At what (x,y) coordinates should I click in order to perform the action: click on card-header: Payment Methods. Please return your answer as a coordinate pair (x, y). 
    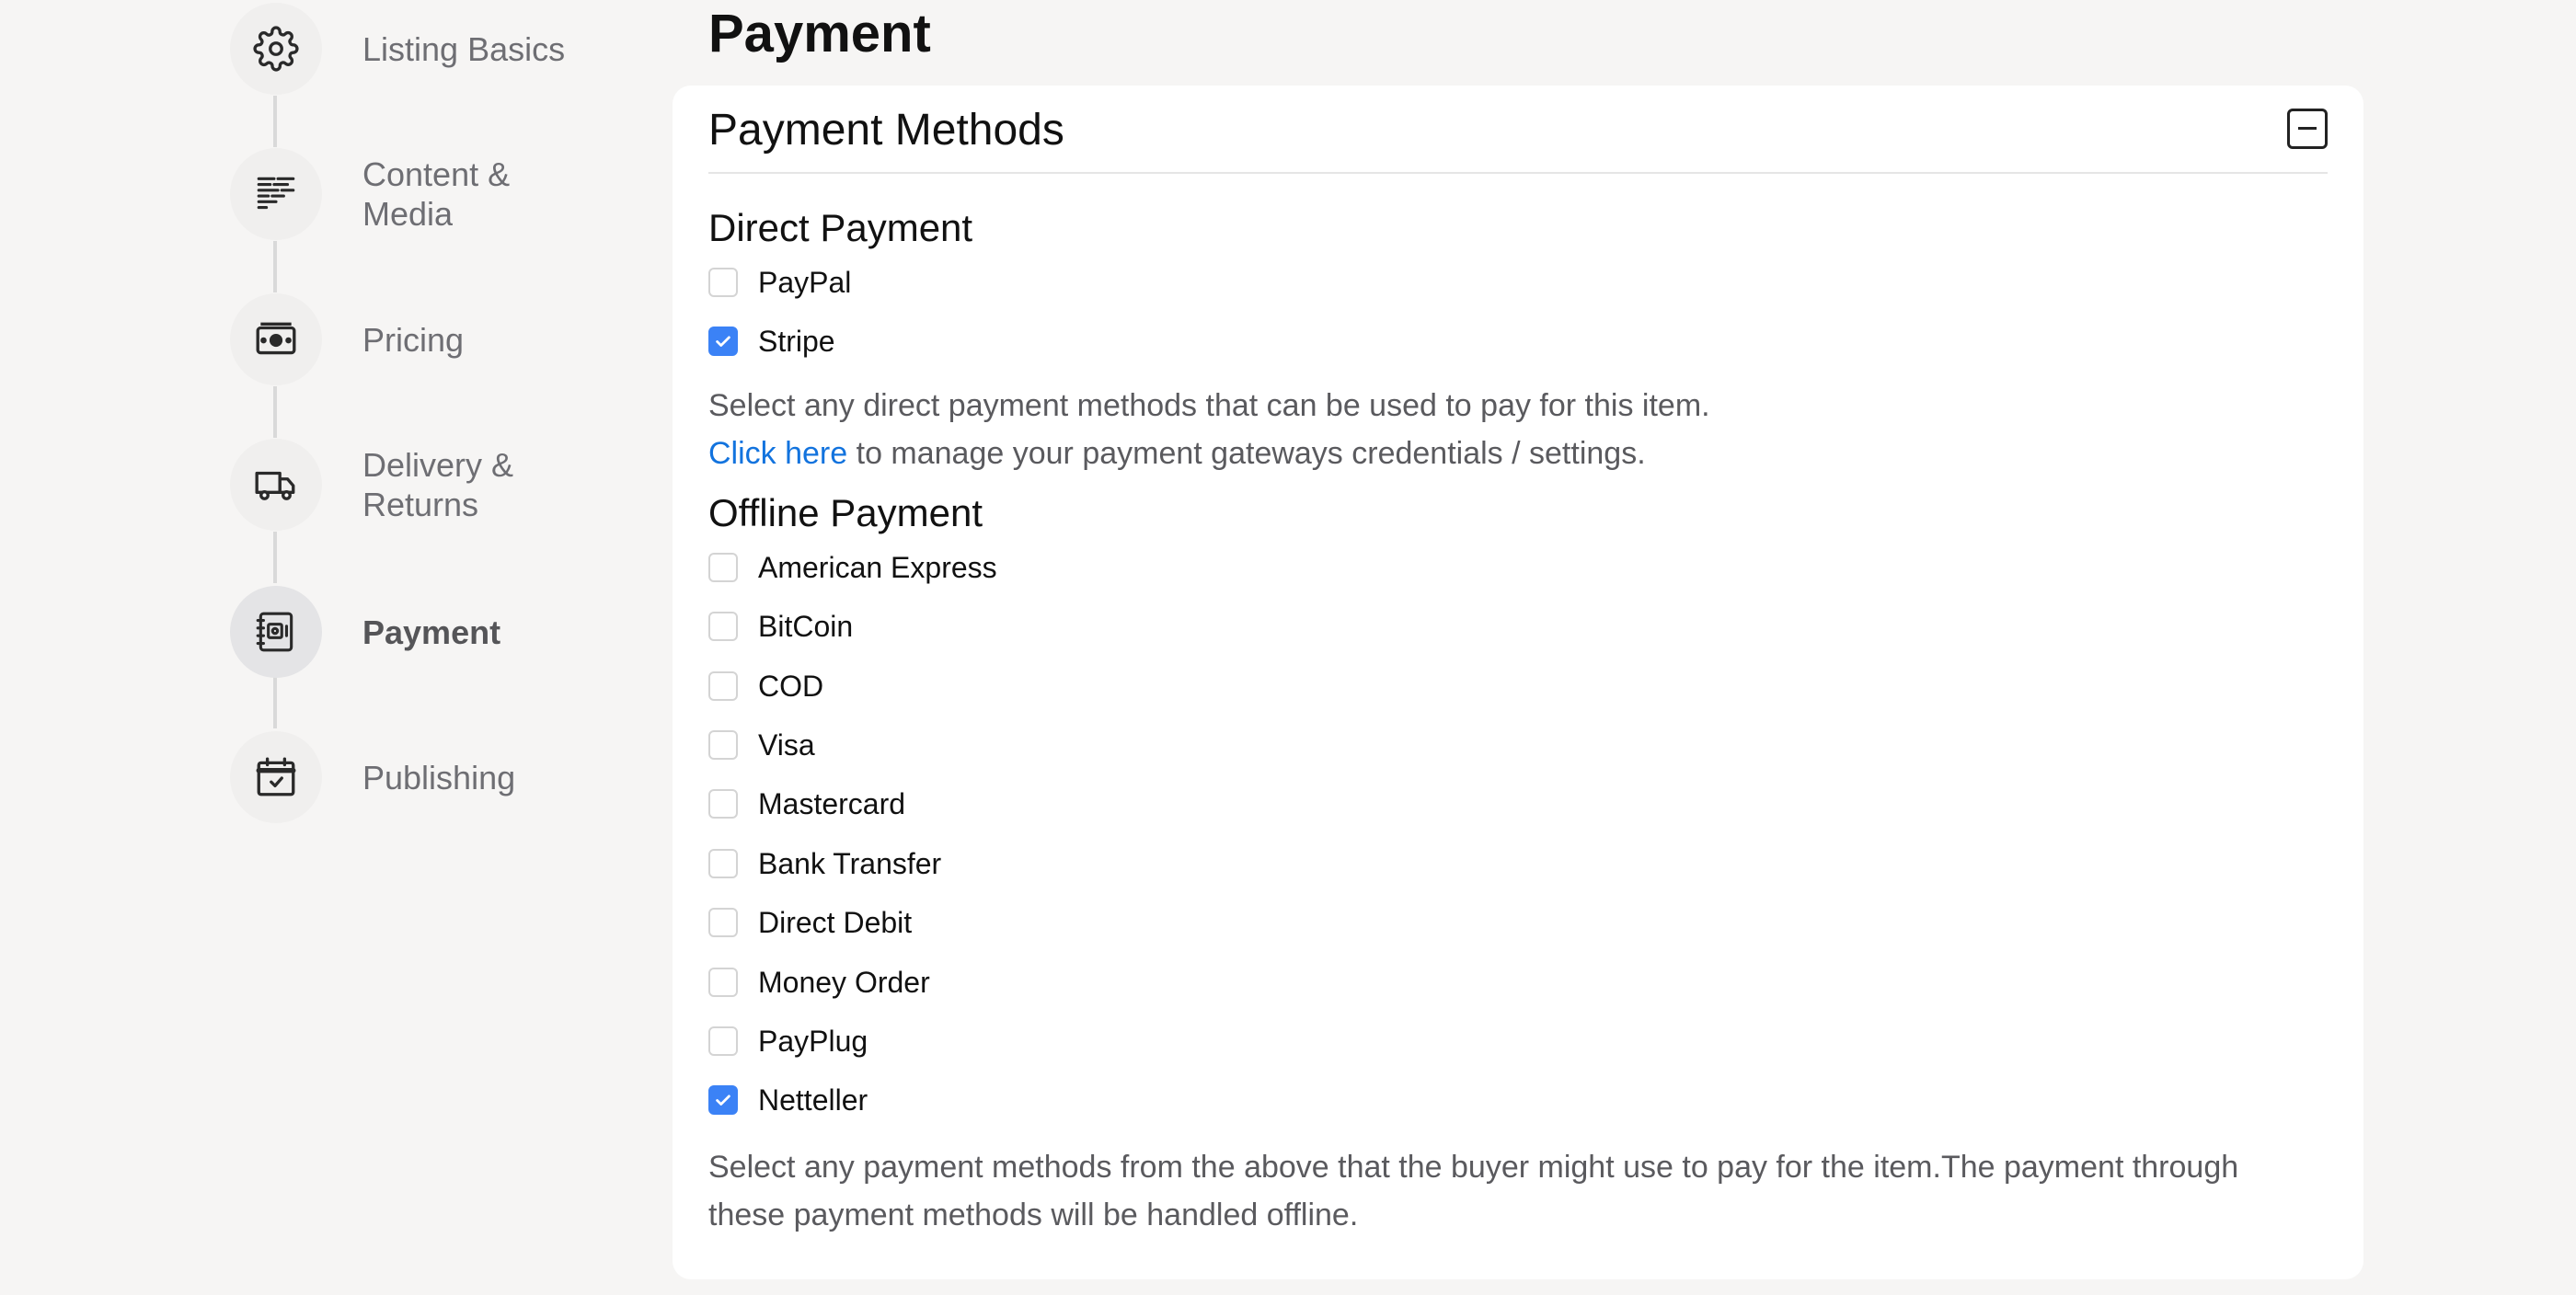
    Looking at the image, I should click on (1518, 130).